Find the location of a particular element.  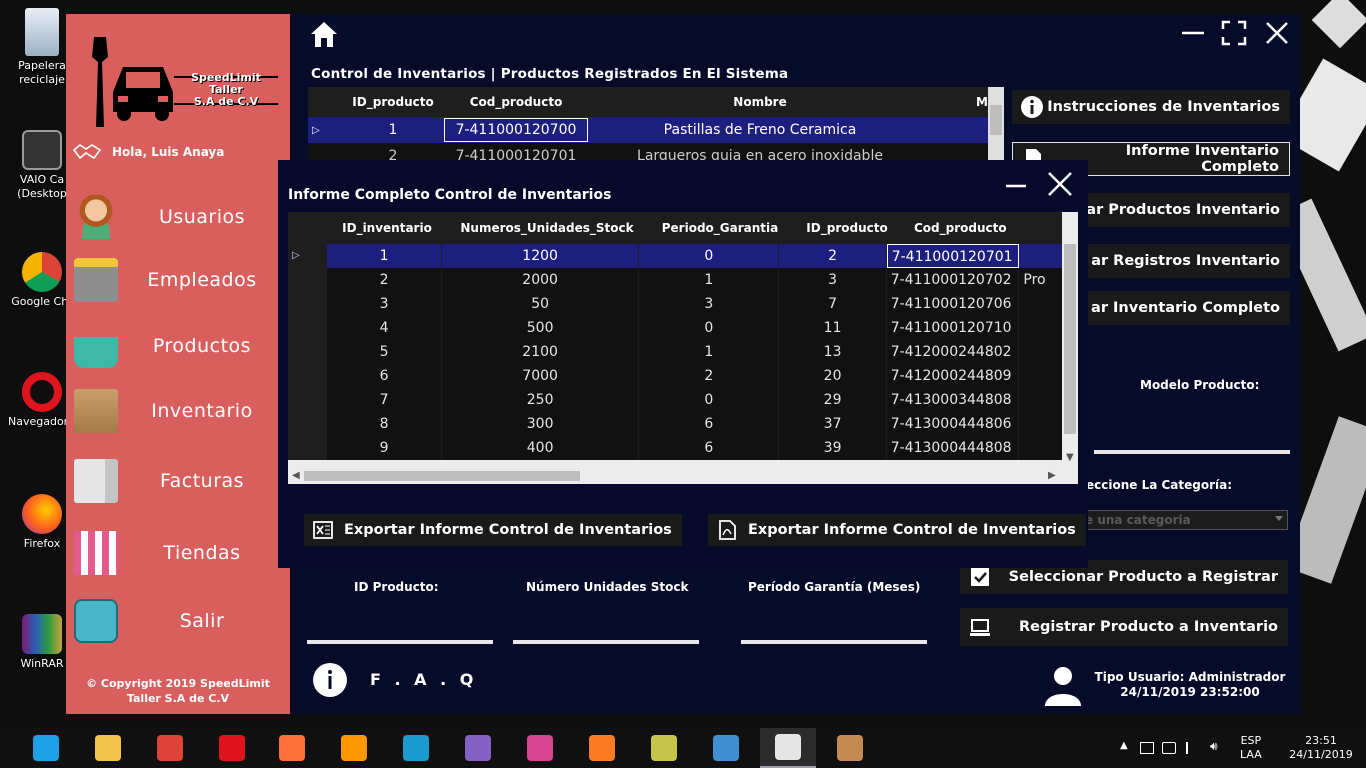

table-cell: 7-412000244809 is located at coordinates (953, 376).